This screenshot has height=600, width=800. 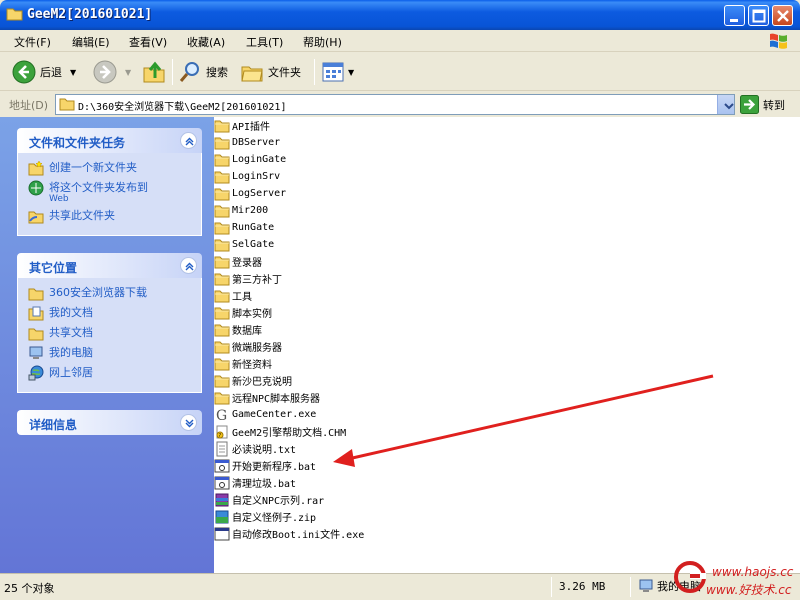 I want to click on title-bar: GeeM2[201601021], so click(x=400, y=15).